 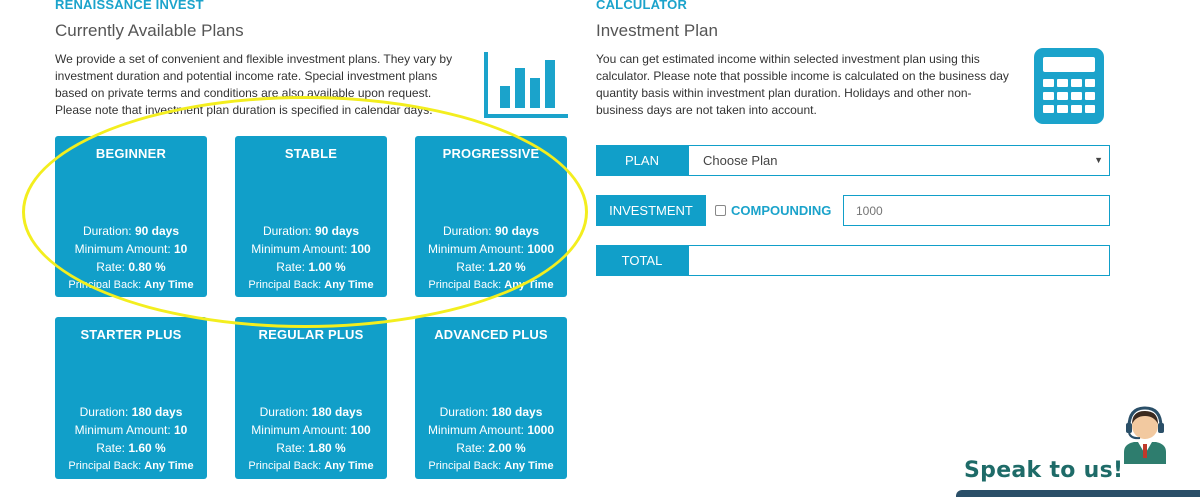 What do you see at coordinates (491, 267) in the screenshot?
I see `plan-rate: Rate: 1.20 %` at bounding box center [491, 267].